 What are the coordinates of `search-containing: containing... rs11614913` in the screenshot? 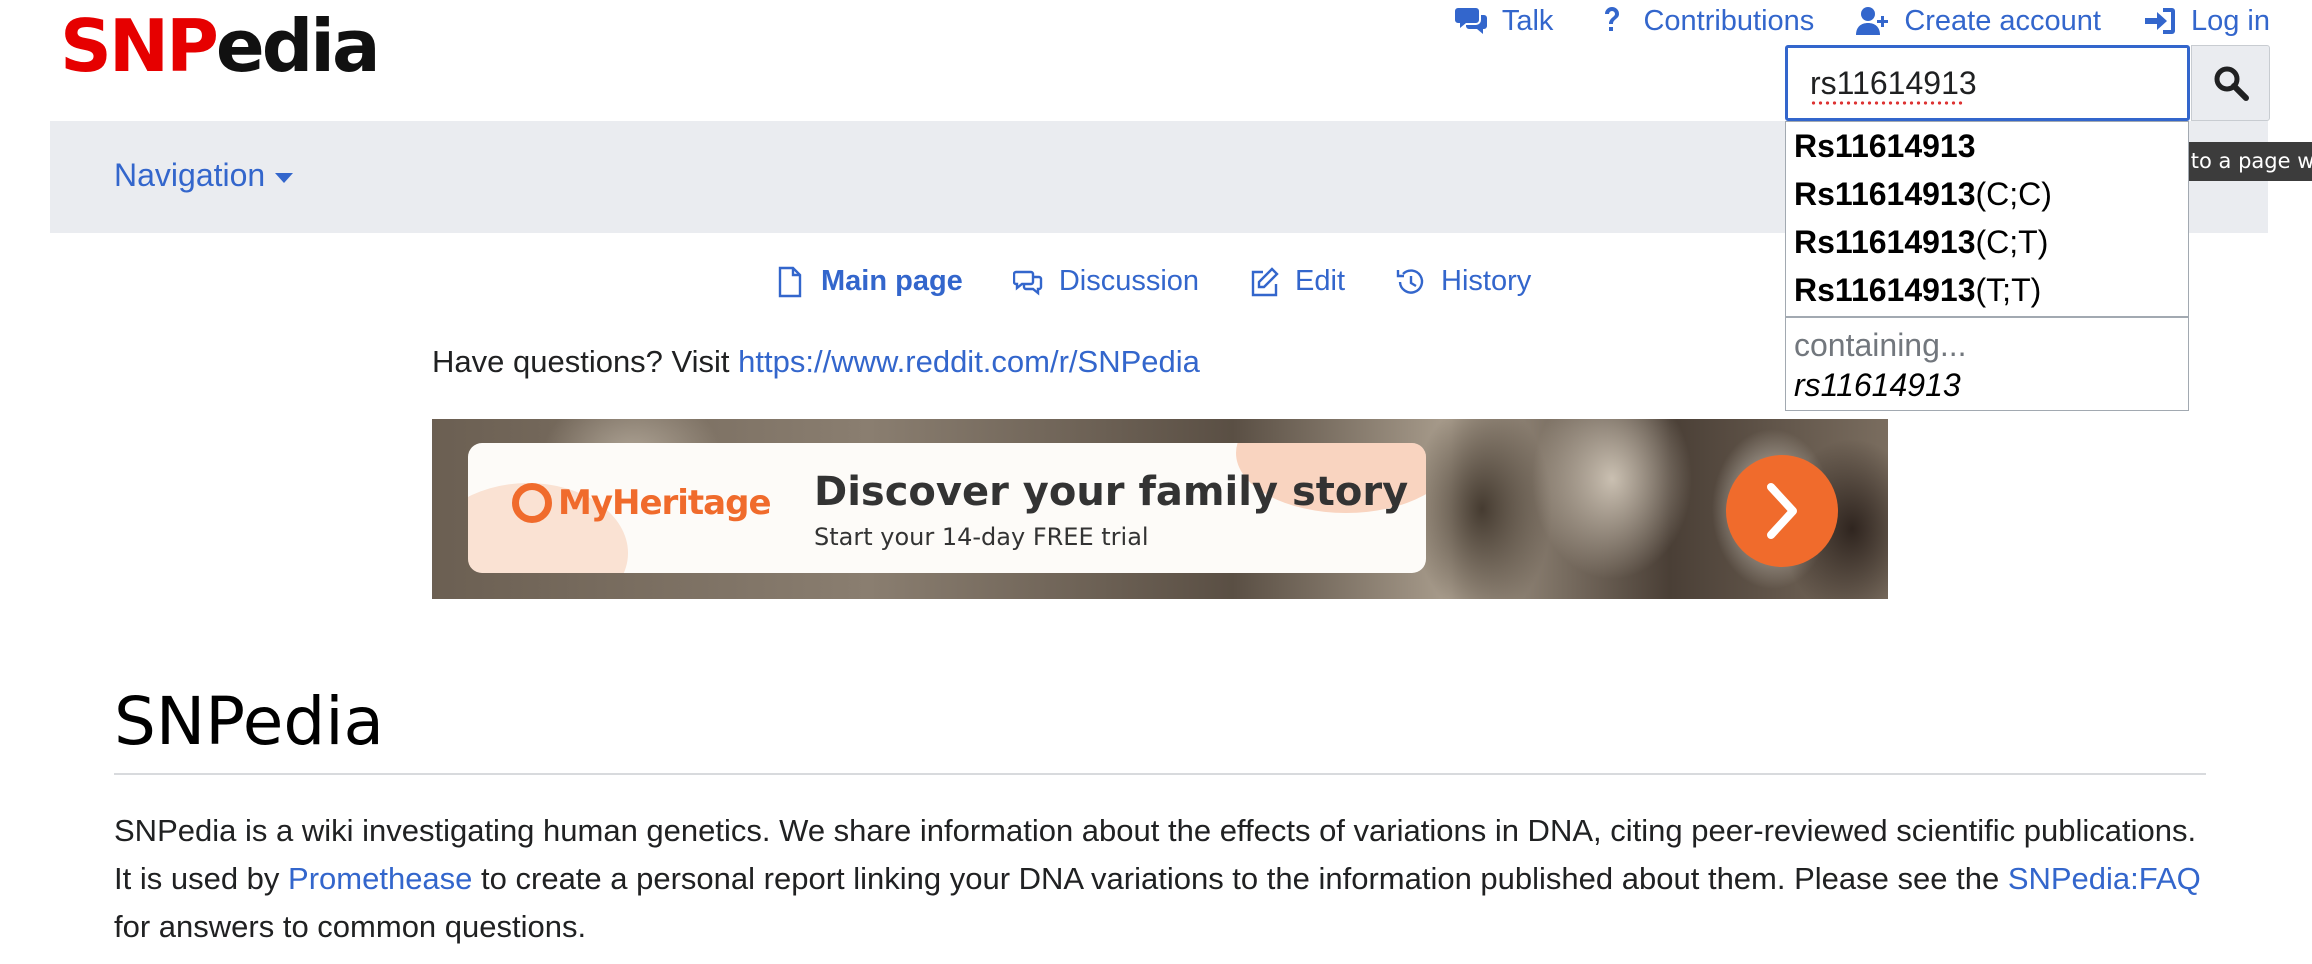 It's located at (1987, 361).